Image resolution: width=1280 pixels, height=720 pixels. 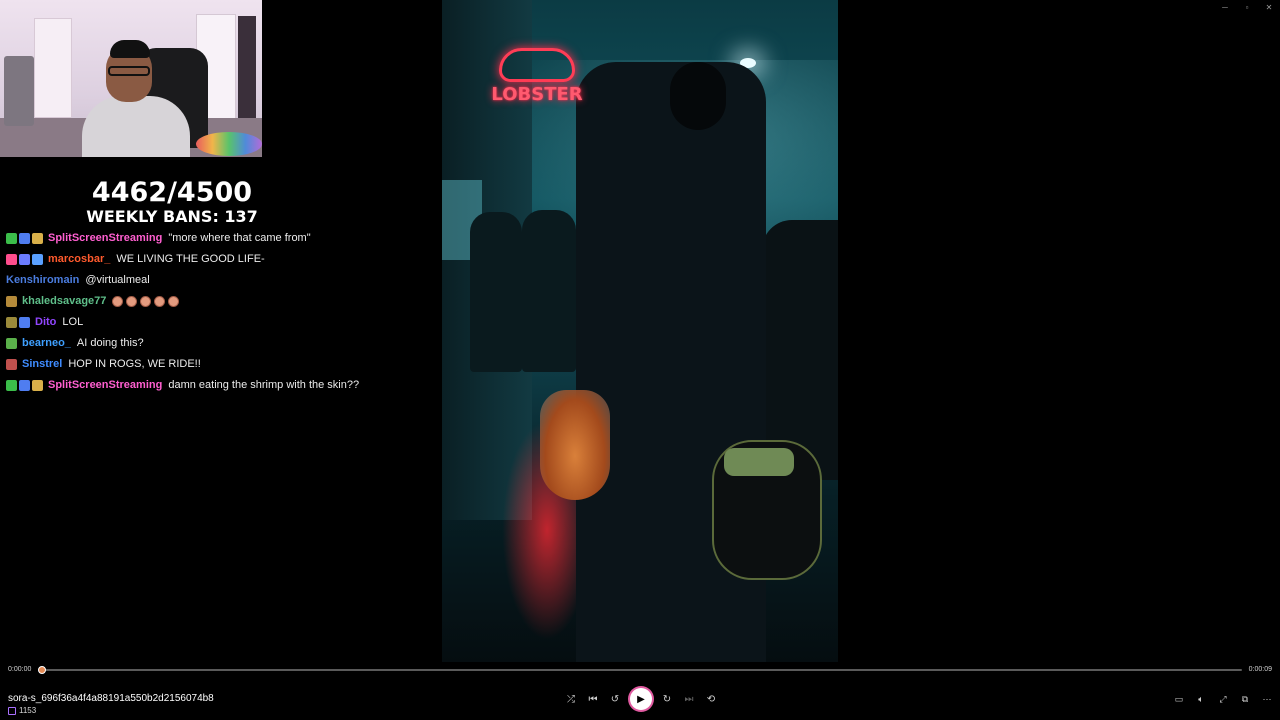 I want to click on maximize-button: ▫, so click(x=1247, y=8).